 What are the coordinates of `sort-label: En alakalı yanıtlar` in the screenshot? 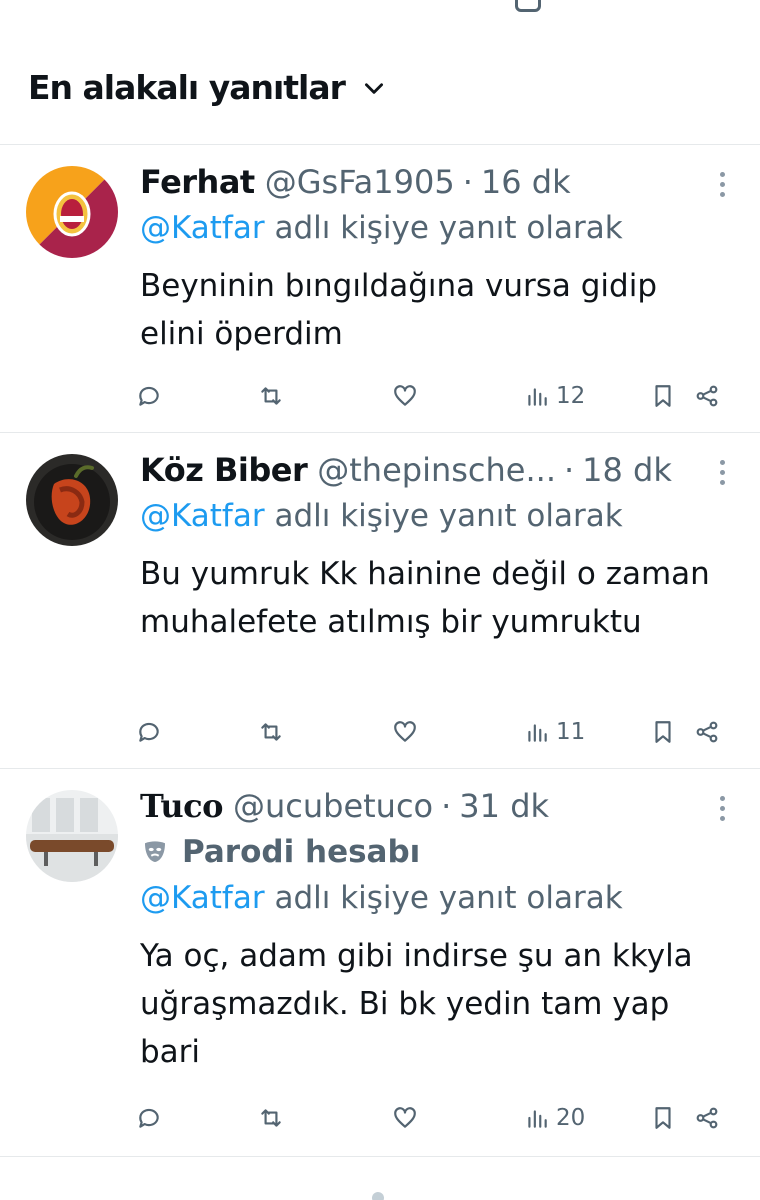 It's located at (187, 87).